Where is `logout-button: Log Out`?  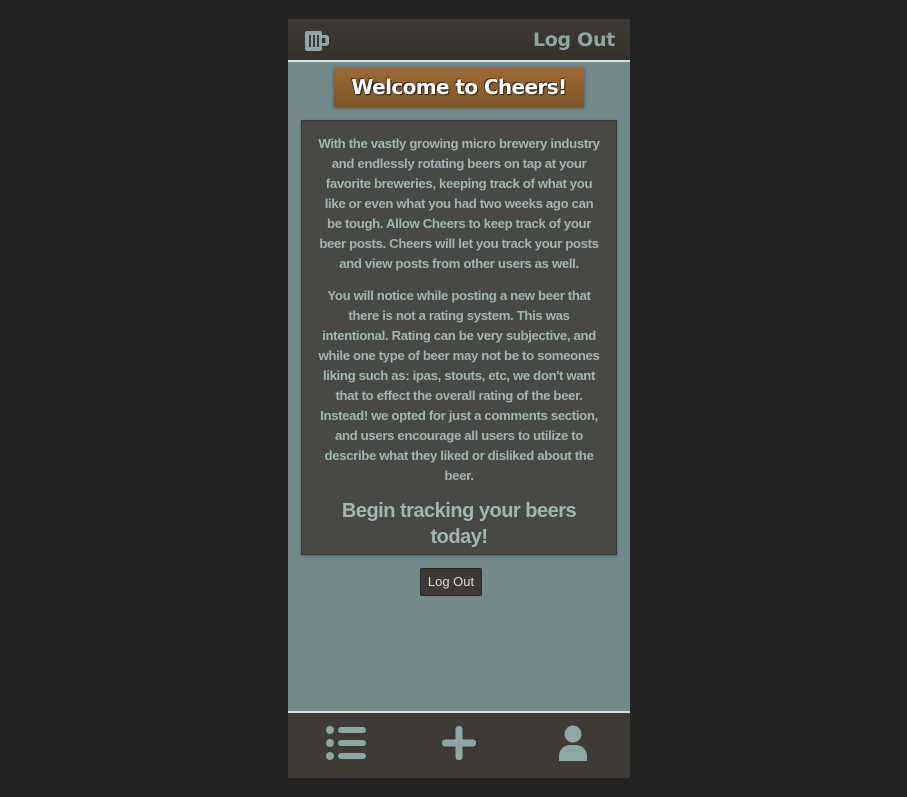
logout-button: Log Out is located at coordinates (451, 582).